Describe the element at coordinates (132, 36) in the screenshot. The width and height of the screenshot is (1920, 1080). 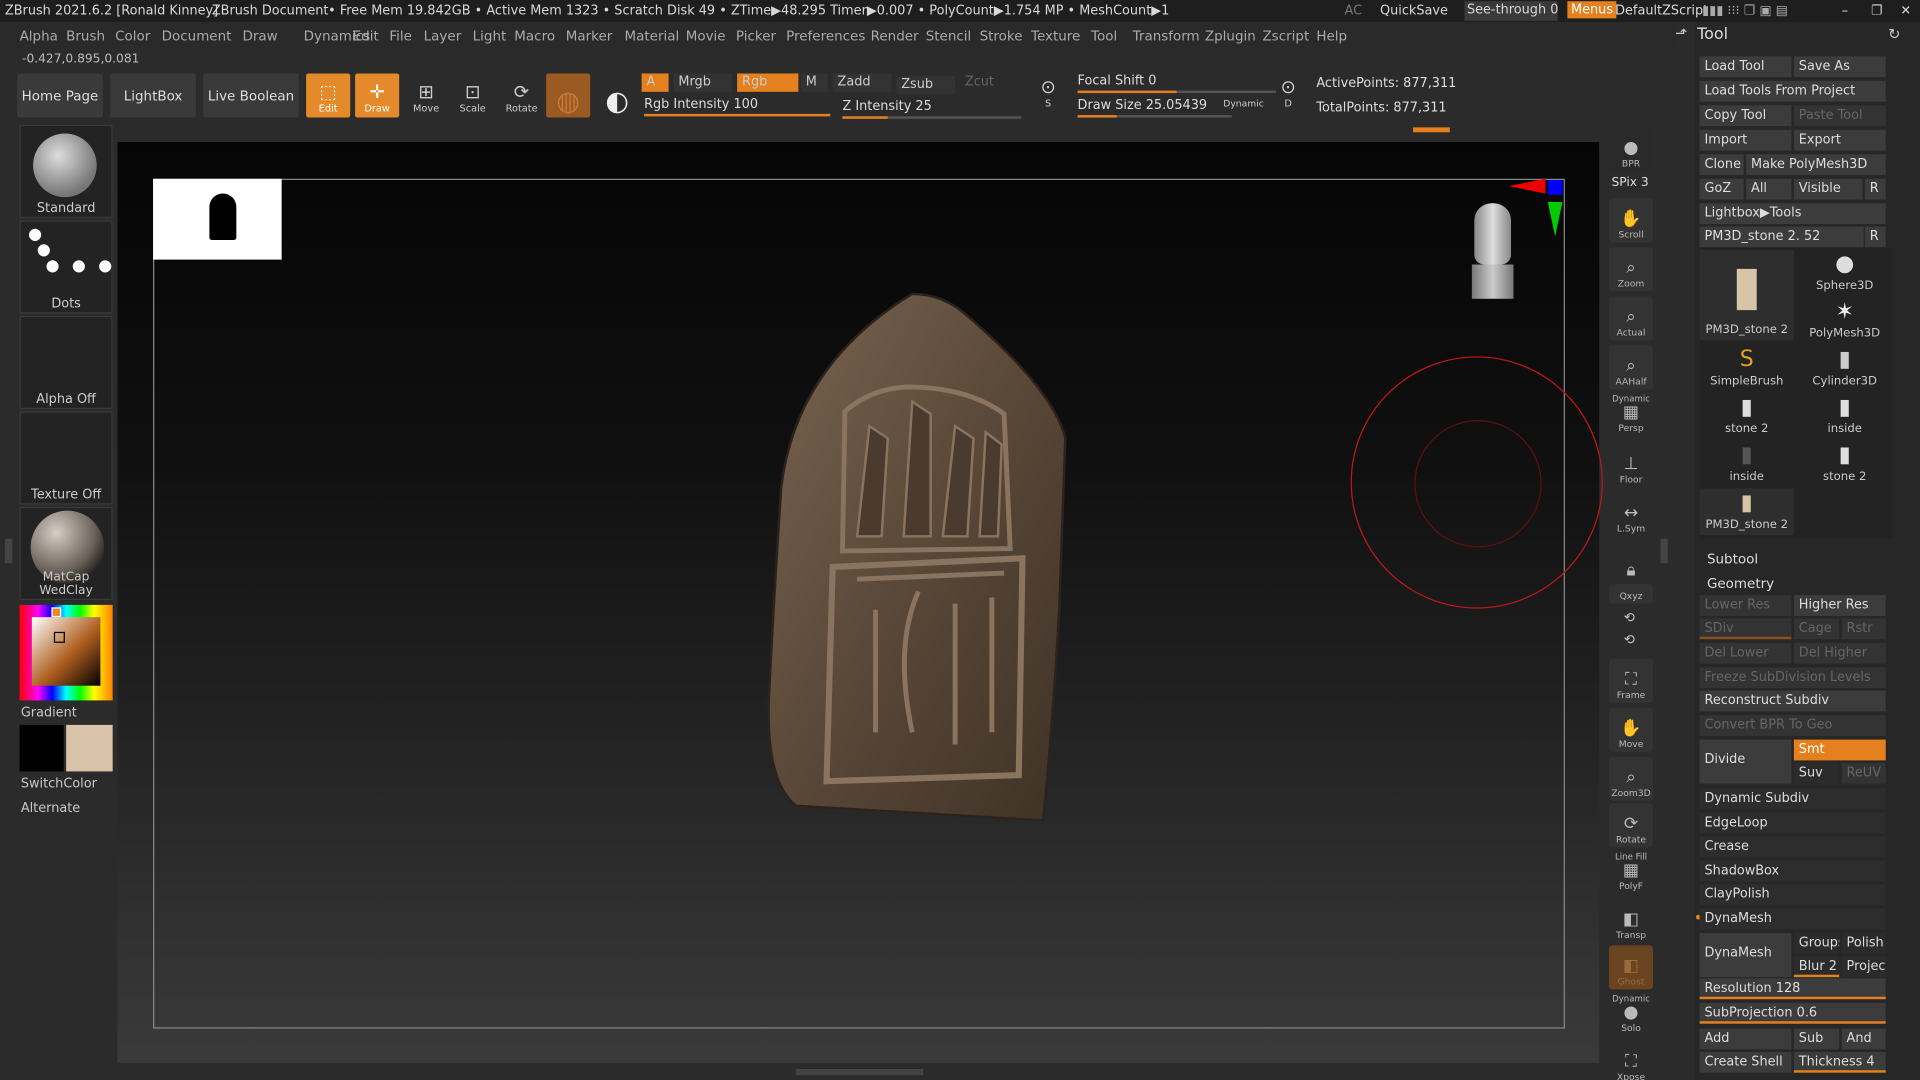
I see `menu-color: Color` at that location.